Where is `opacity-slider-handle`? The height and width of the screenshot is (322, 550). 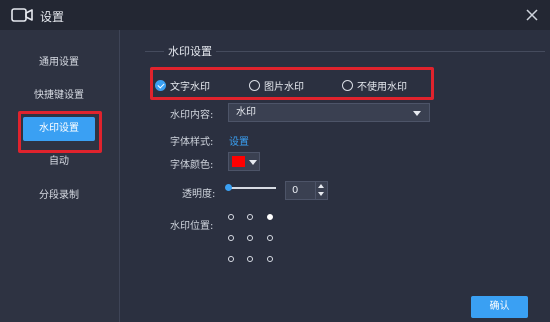 opacity-slider-handle is located at coordinates (228, 187).